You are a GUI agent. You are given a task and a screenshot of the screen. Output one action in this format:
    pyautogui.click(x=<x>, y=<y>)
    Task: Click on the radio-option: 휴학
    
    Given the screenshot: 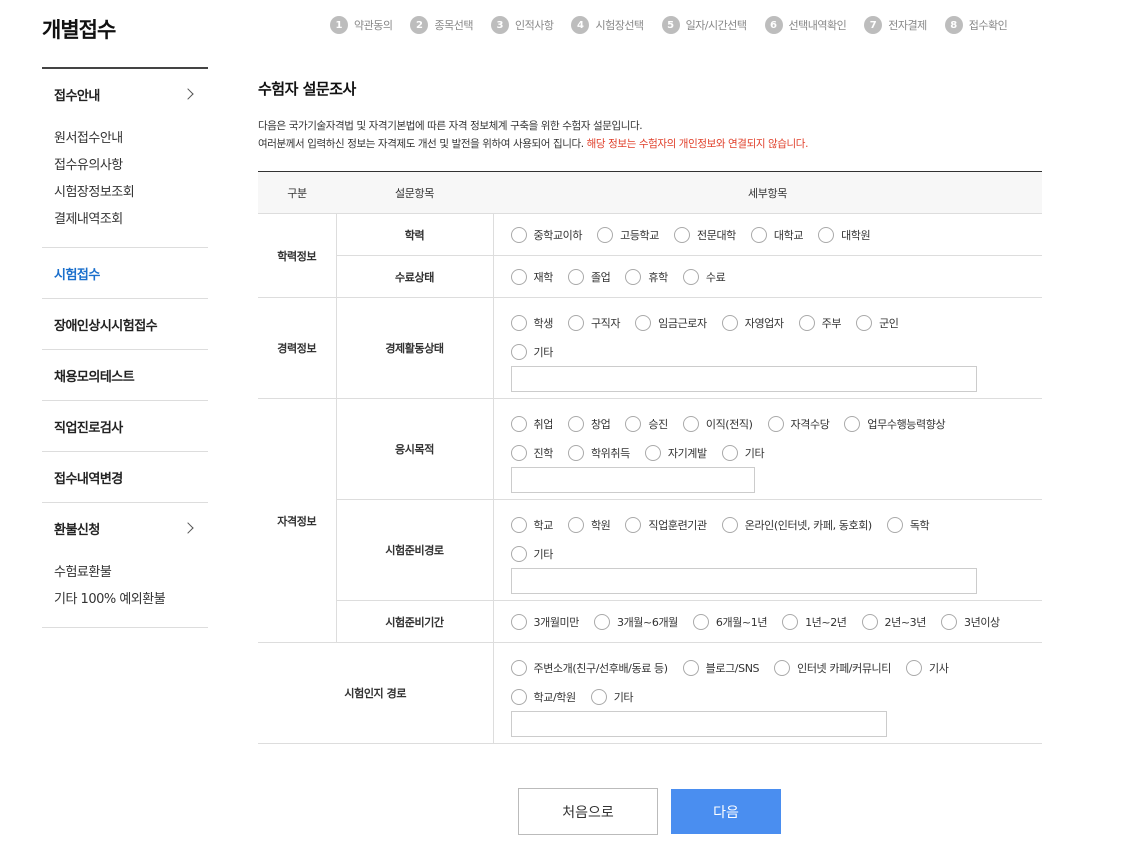 What is the action you would take?
    pyautogui.click(x=646, y=276)
    